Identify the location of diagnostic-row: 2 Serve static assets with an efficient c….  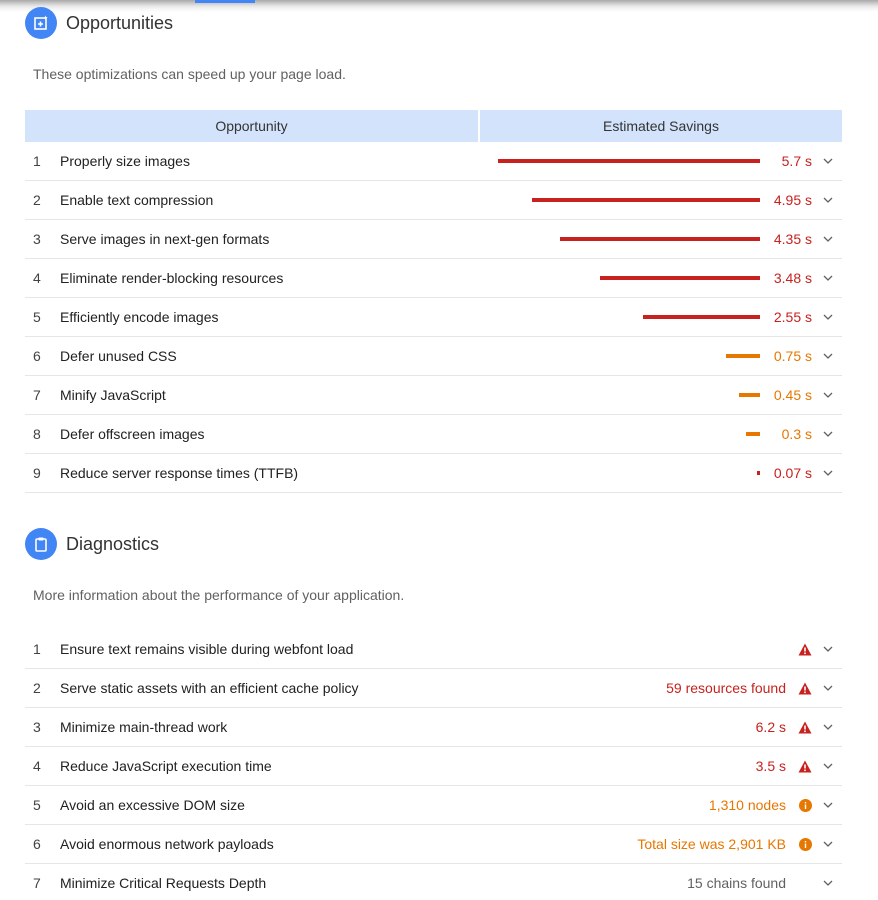
(433, 688).